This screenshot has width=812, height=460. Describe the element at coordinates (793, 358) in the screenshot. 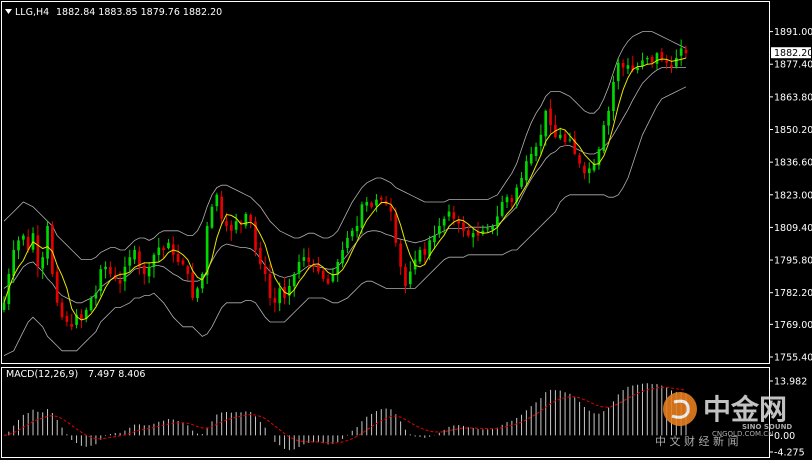

I see `price-tick-label: 1755.40` at that location.